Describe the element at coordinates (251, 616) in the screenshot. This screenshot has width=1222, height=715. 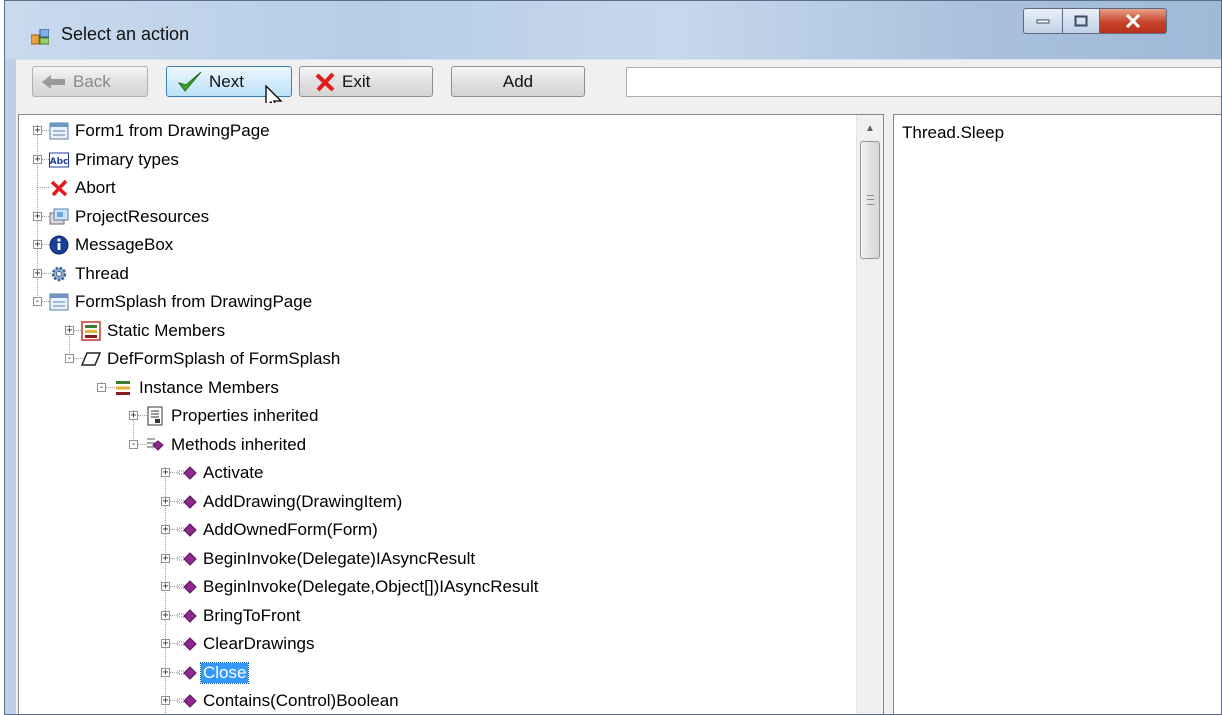
I see `tree-node-label: BringToFront` at that location.